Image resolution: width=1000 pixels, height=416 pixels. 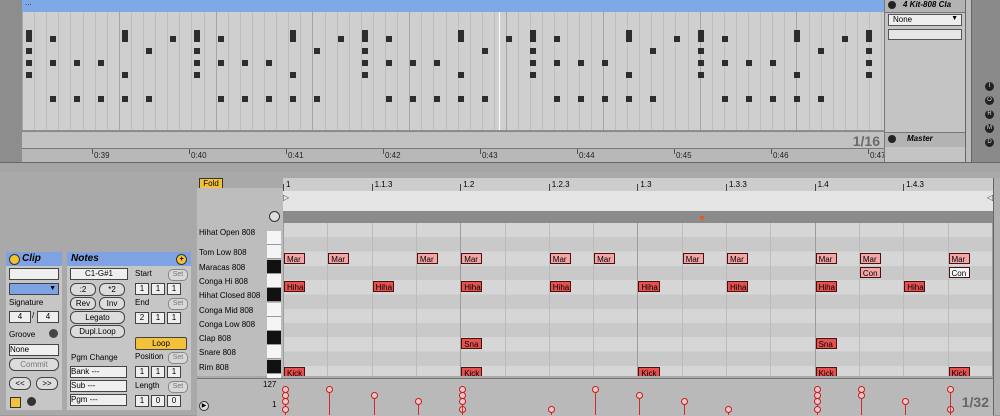 I want to click on double-button: *2, so click(x=112, y=289).